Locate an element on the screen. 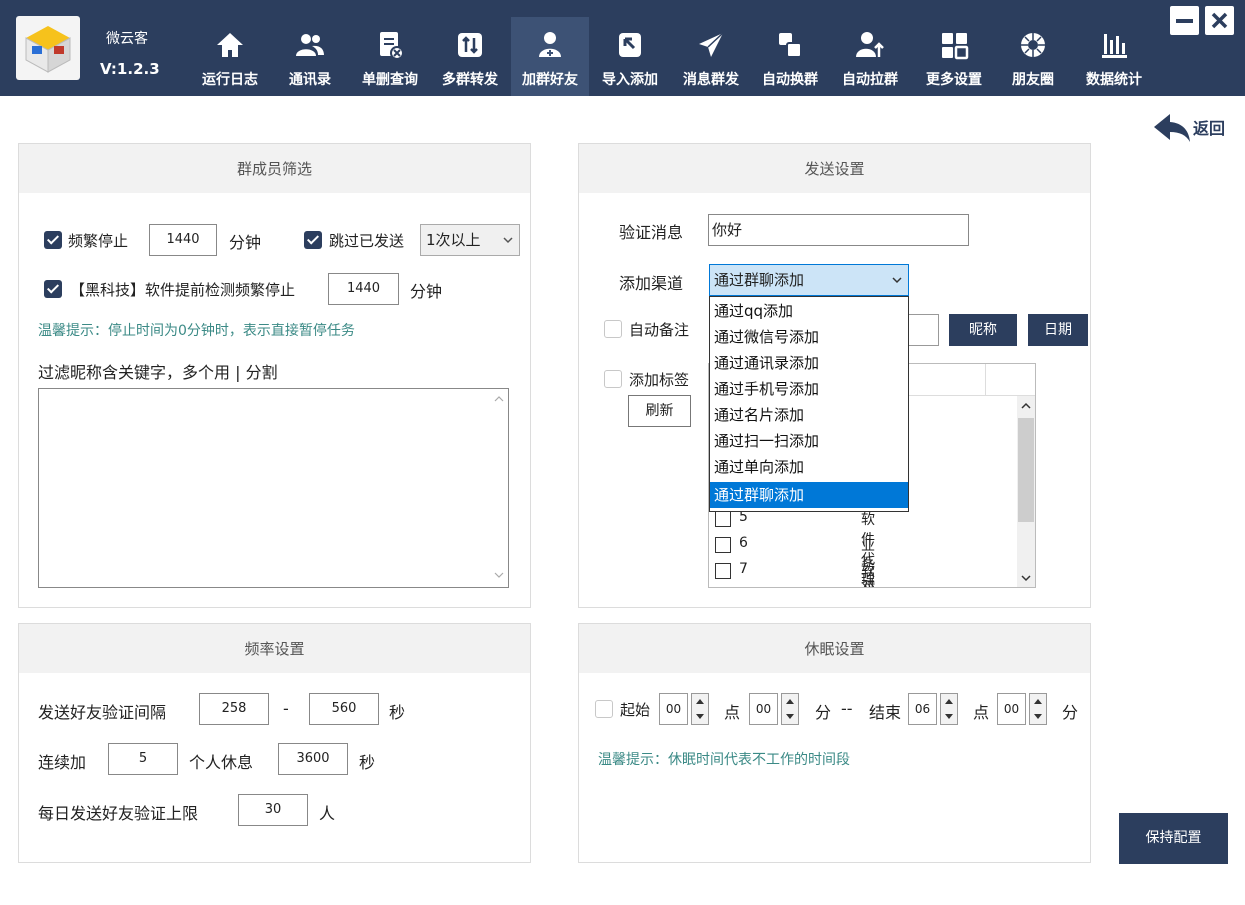 The height and width of the screenshot is (905, 1245). add-friend-icon is located at coordinates (550, 44).